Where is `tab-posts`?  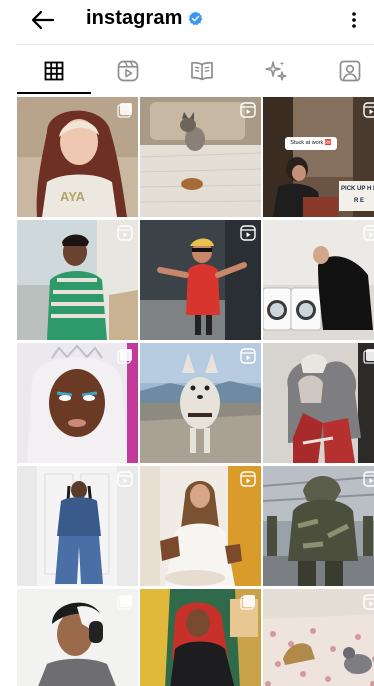
tab-posts is located at coordinates (54, 71).